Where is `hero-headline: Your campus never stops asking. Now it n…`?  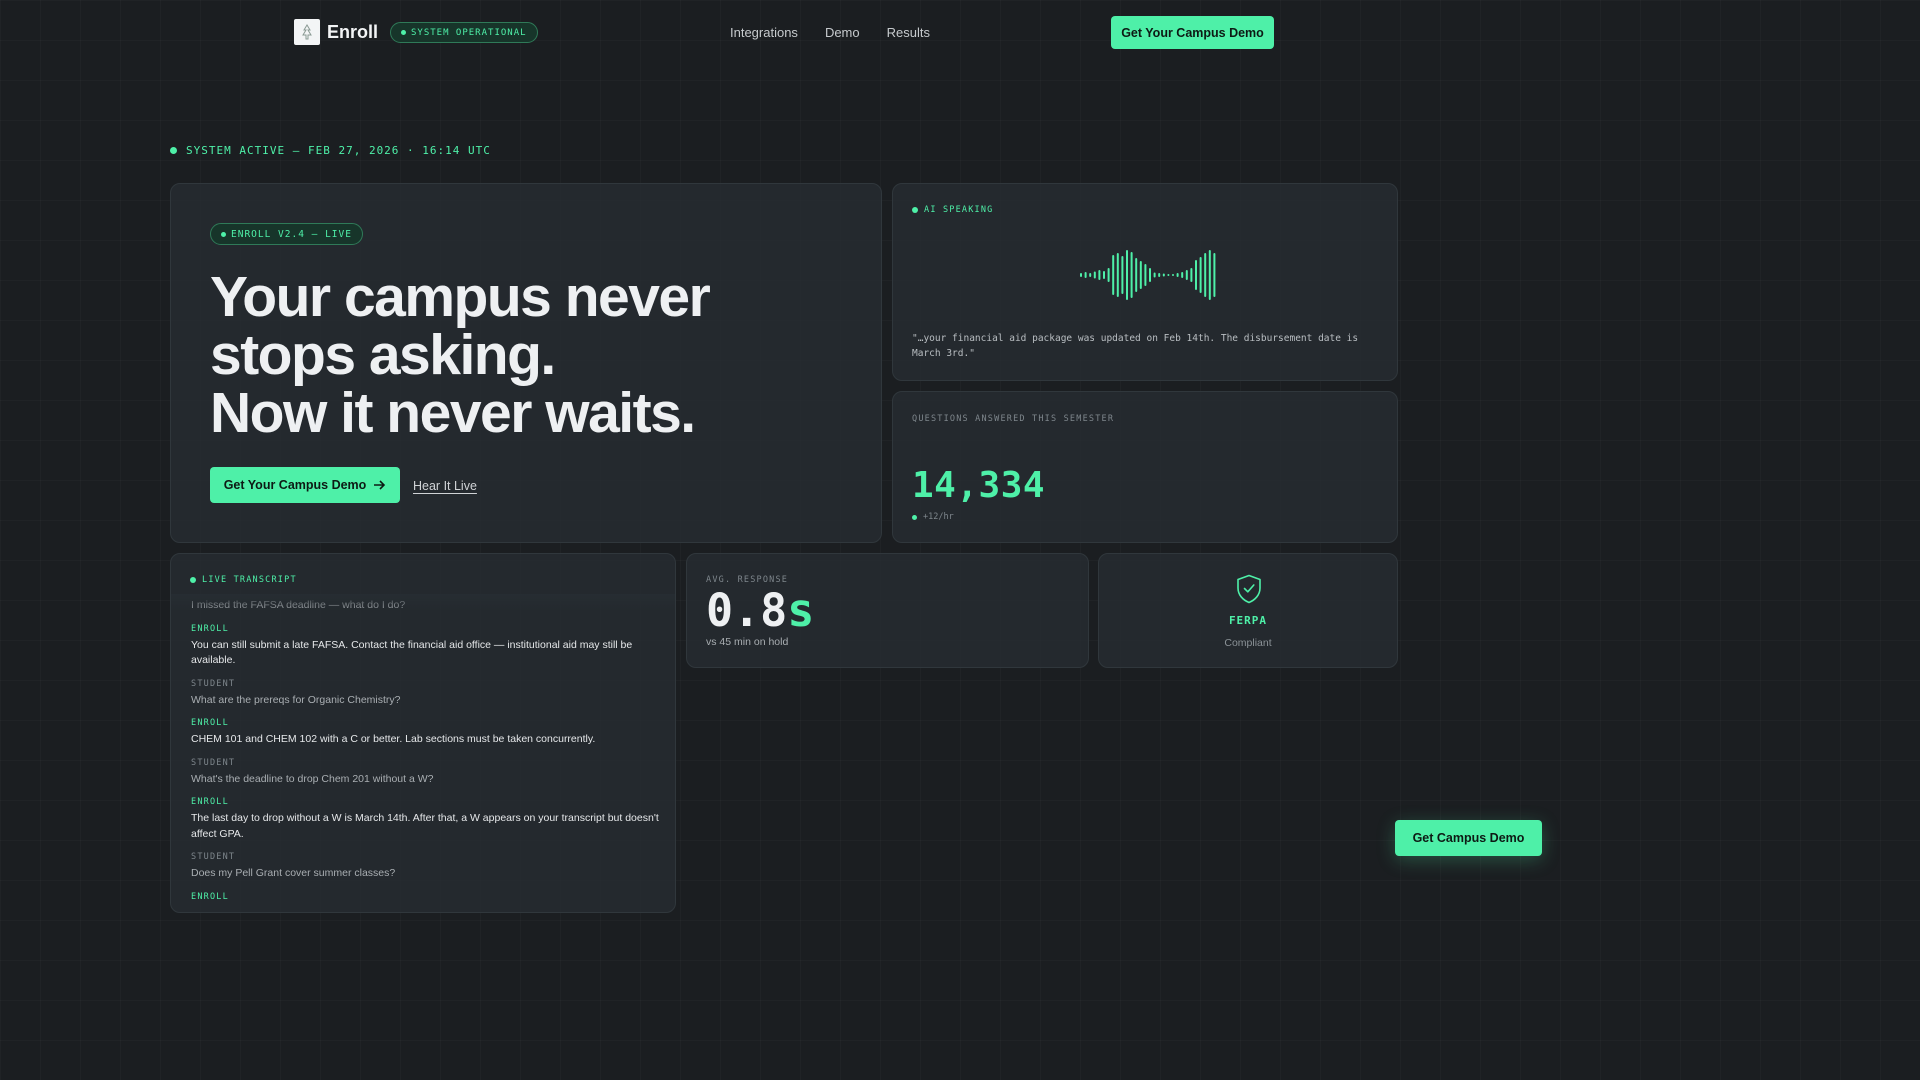 hero-headline: Your campus never stops asking. Now it n… is located at coordinates (460, 355).